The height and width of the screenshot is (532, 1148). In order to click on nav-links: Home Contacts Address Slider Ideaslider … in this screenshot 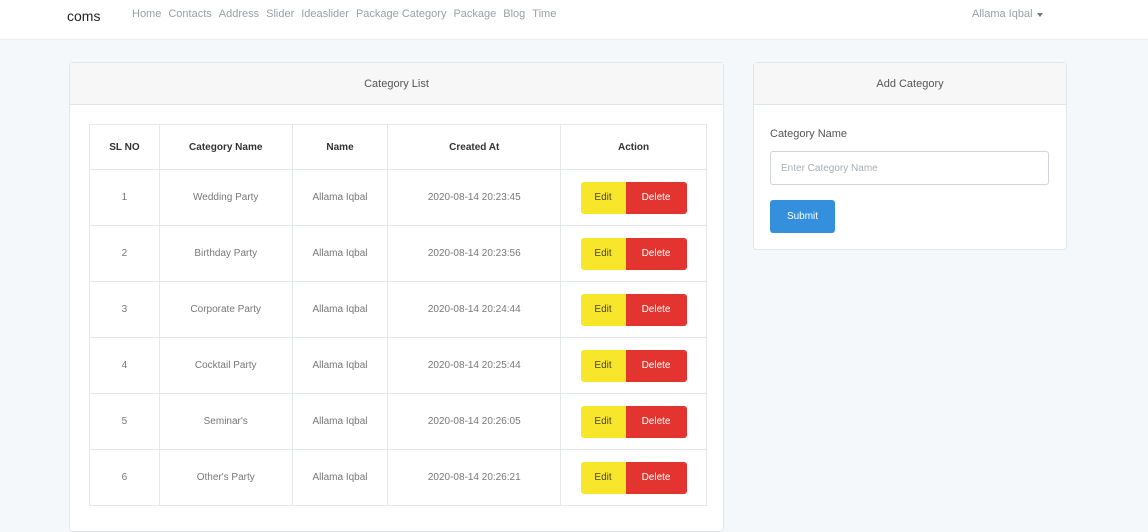, I will do `click(344, 14)`.